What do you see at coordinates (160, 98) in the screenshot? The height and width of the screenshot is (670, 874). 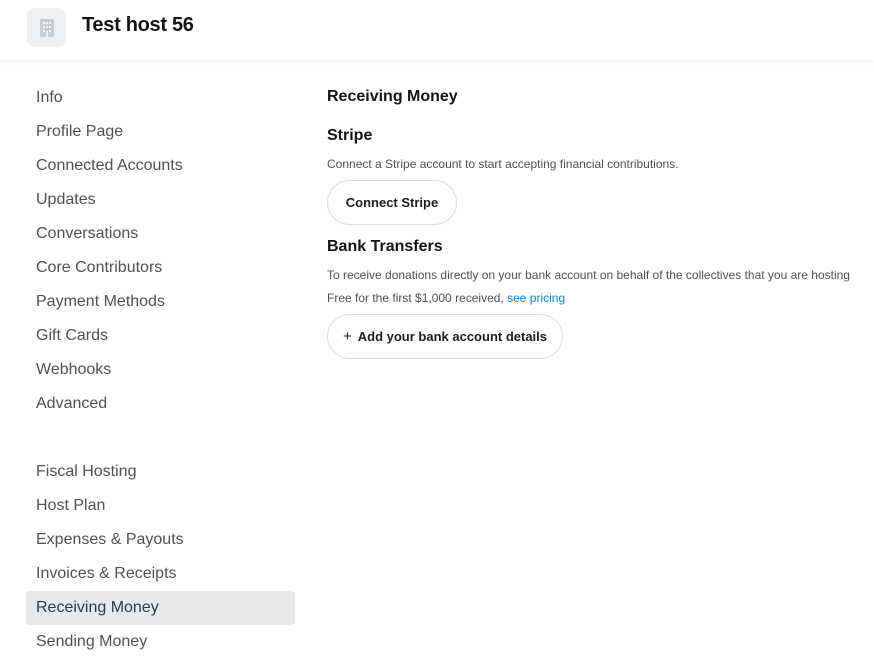 I see `sidebar-item-info: Info` at bounding box center [160, 98].